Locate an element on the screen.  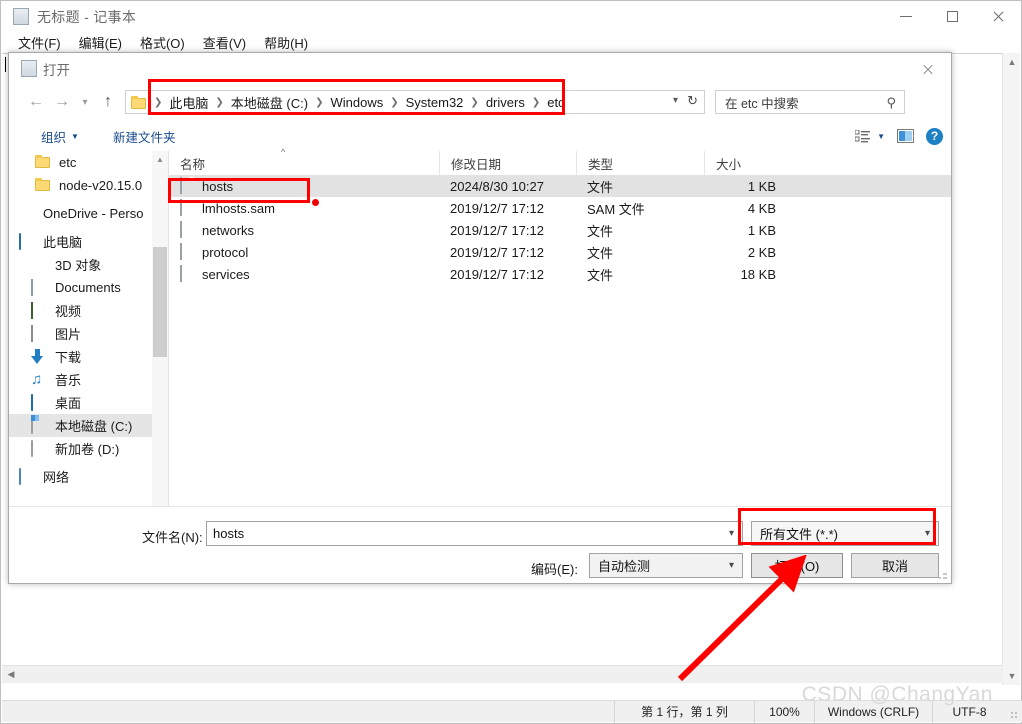
breadcrumb-item-5: etc is located at coordinates (555, 102).